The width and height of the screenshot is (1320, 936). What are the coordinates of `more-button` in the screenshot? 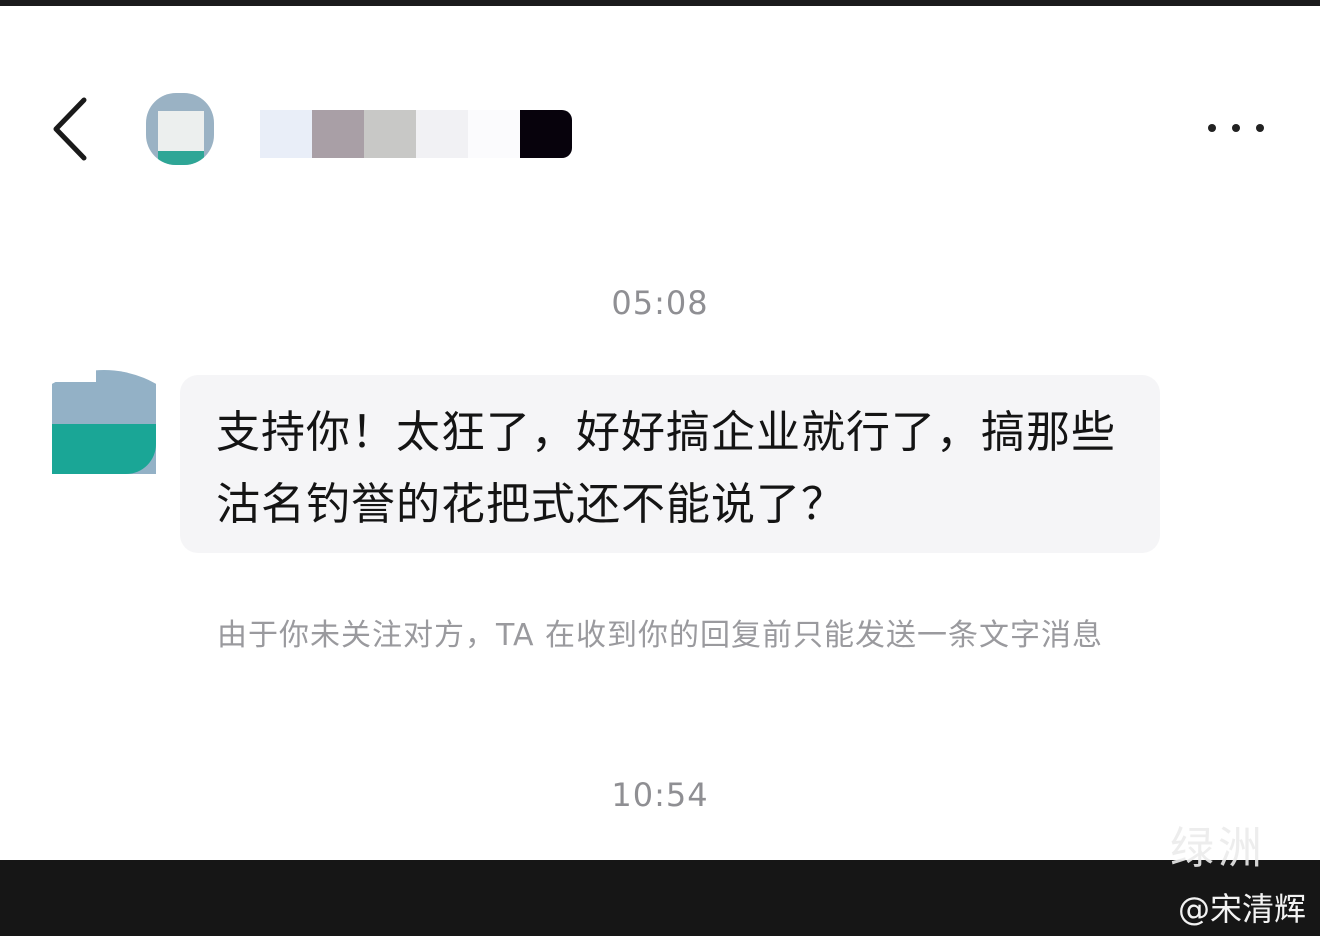 It's located at (1236, 128).